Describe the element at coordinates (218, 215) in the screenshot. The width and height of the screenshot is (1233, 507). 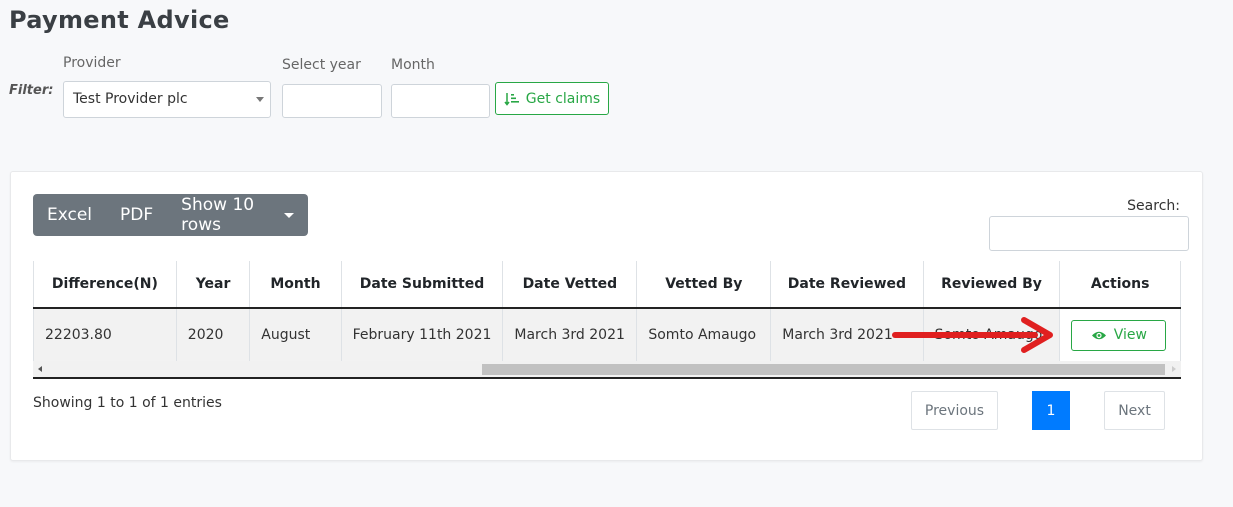
I see `show-rows-label: Show 10 rows` at that location.